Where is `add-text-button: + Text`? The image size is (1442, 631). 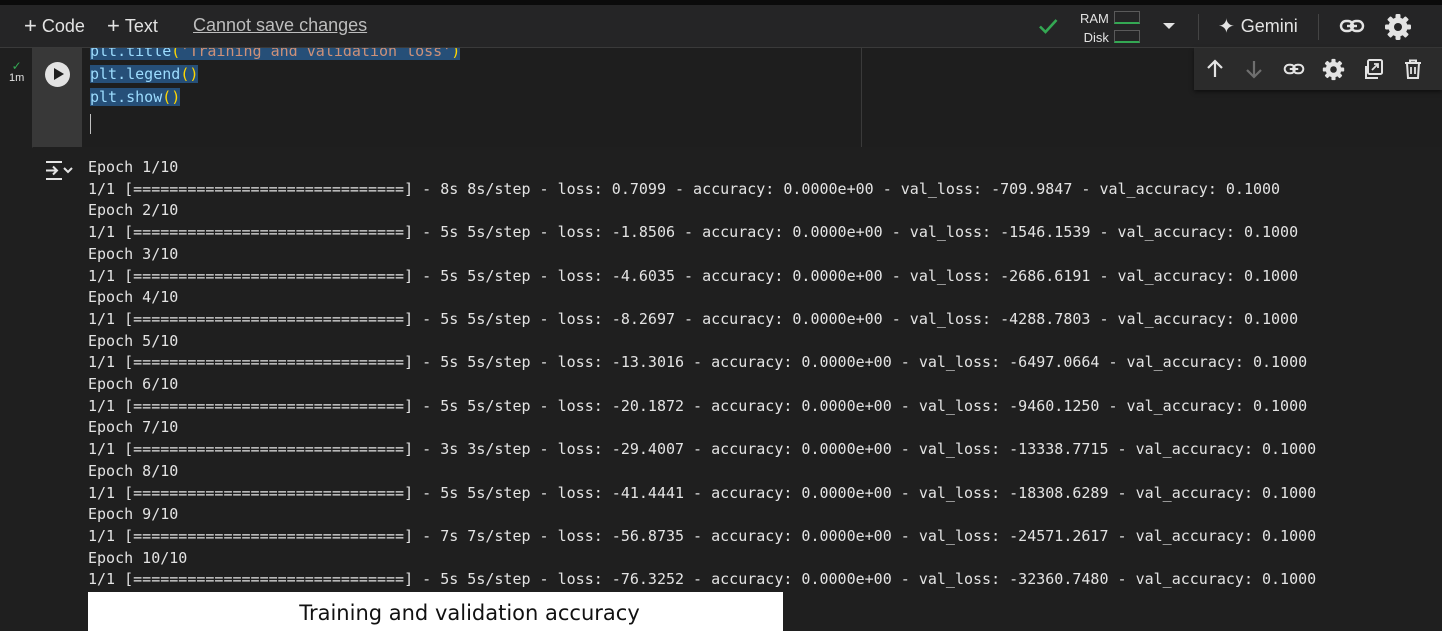
add-text-button: + Text is located at coordinates (132, 26).